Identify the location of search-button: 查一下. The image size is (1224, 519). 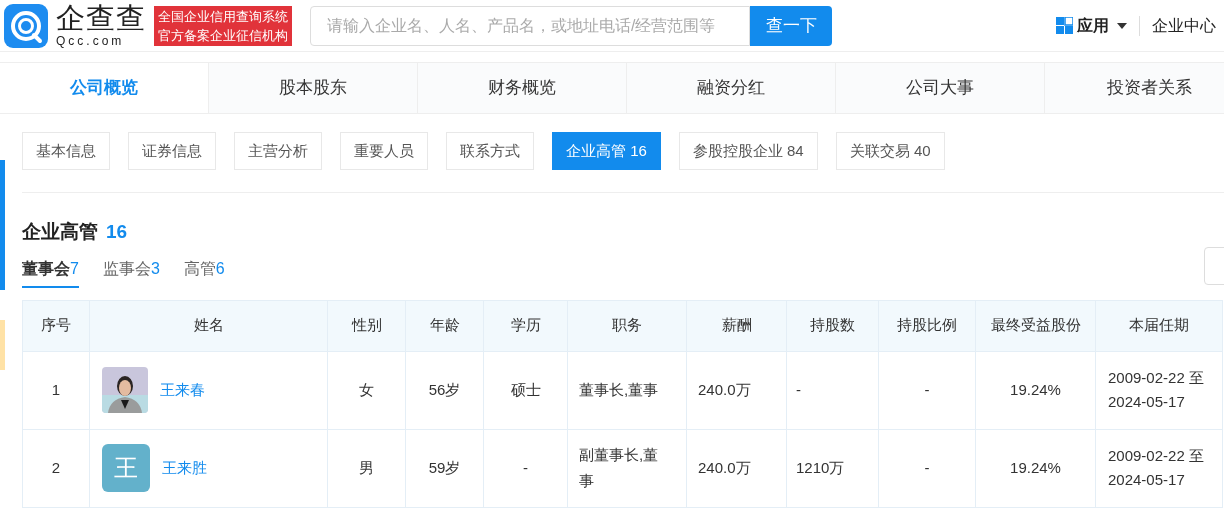
(791, 25).